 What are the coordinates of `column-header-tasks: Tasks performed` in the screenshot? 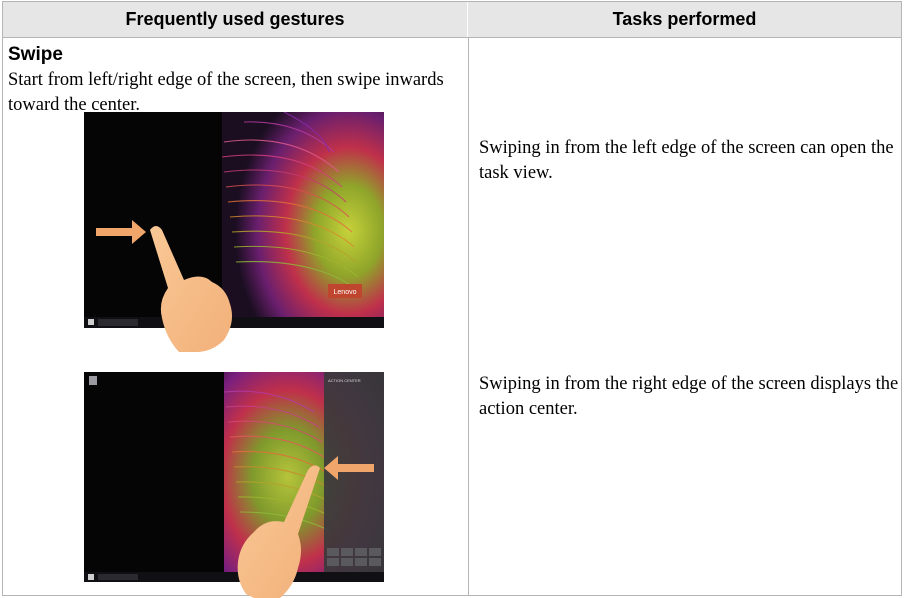 It's located at (684, 19).